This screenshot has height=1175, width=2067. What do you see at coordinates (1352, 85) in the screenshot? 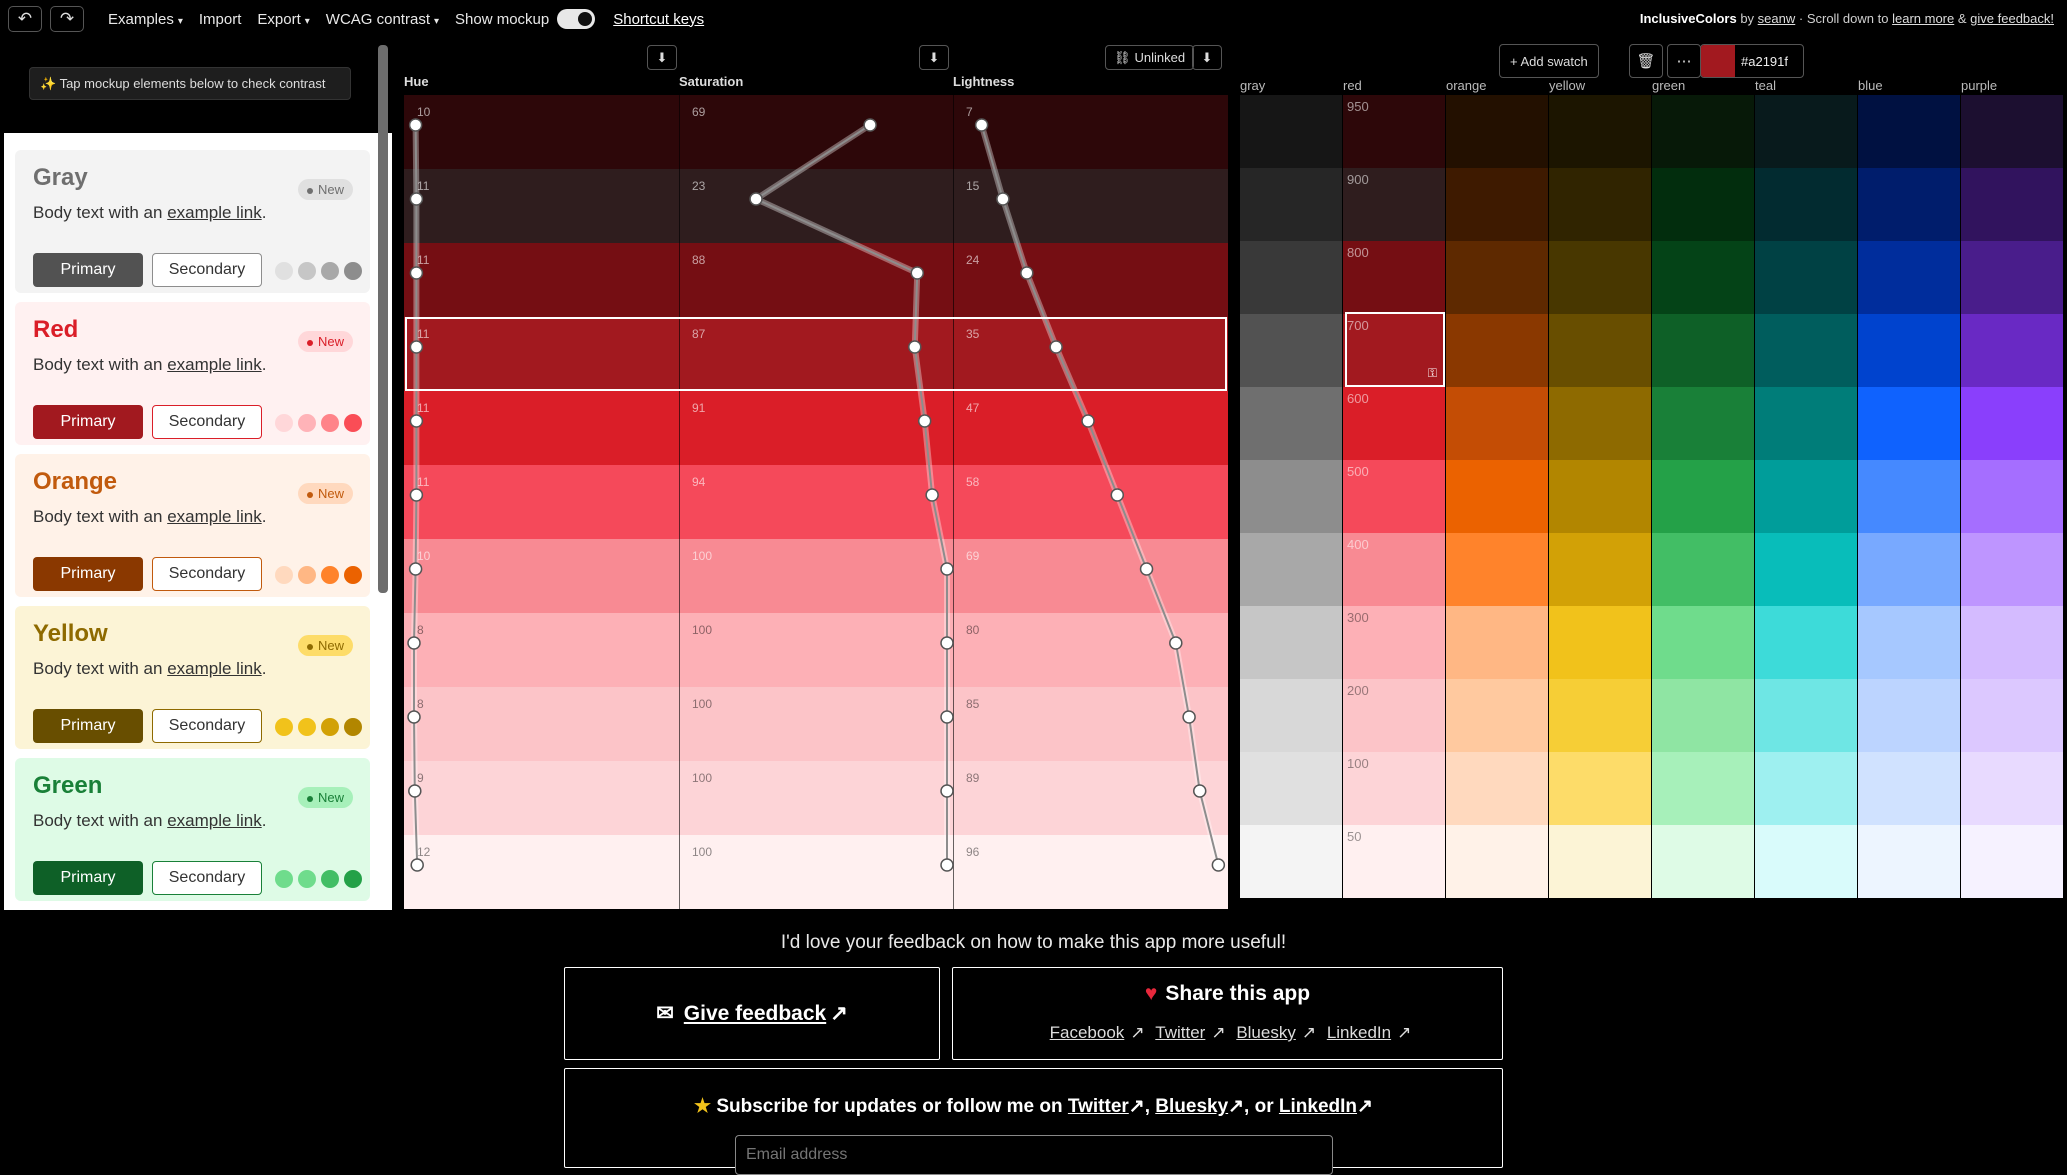
I see `hue-column-header-red: red` at bounding box center [1352, 85].